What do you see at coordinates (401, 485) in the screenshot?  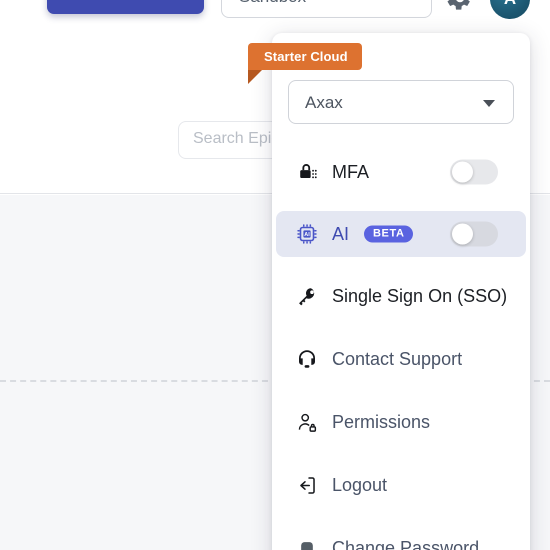 I see `menu-item-logout: Logout` at bounding box center [401, 485].